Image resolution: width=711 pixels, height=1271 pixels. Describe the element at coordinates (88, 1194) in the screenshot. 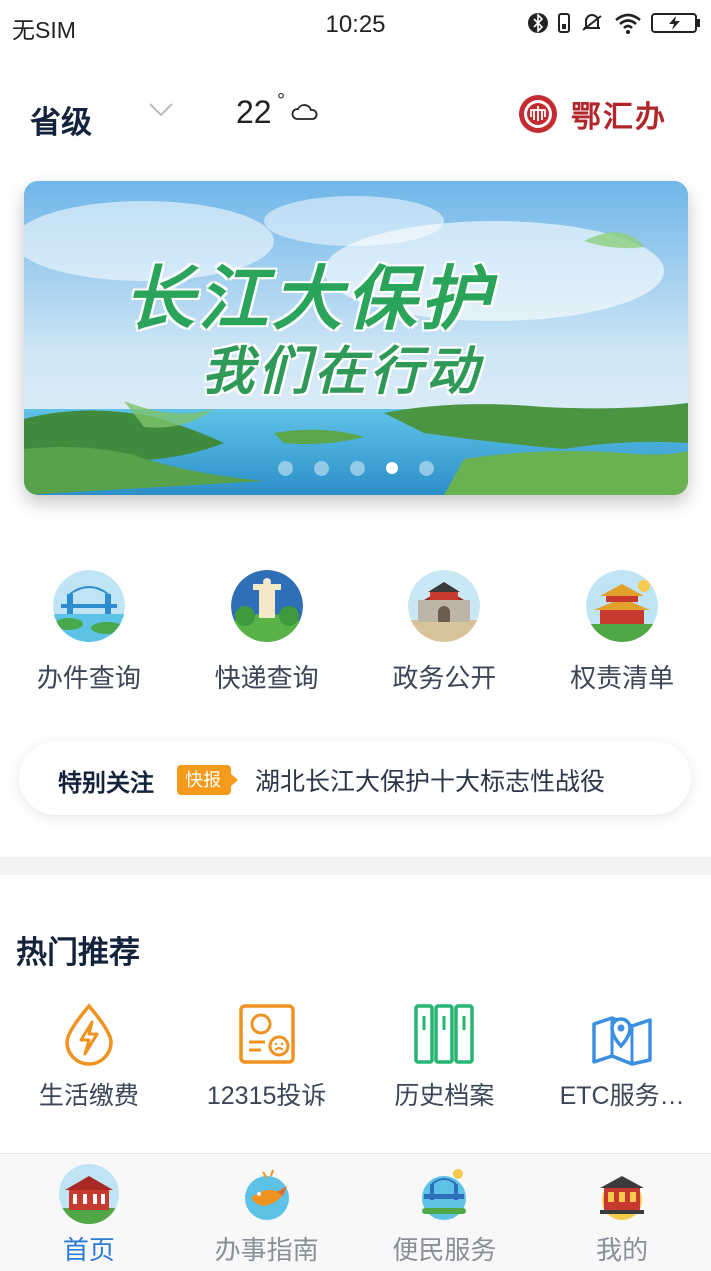

I see `home-building-icon` at that location.